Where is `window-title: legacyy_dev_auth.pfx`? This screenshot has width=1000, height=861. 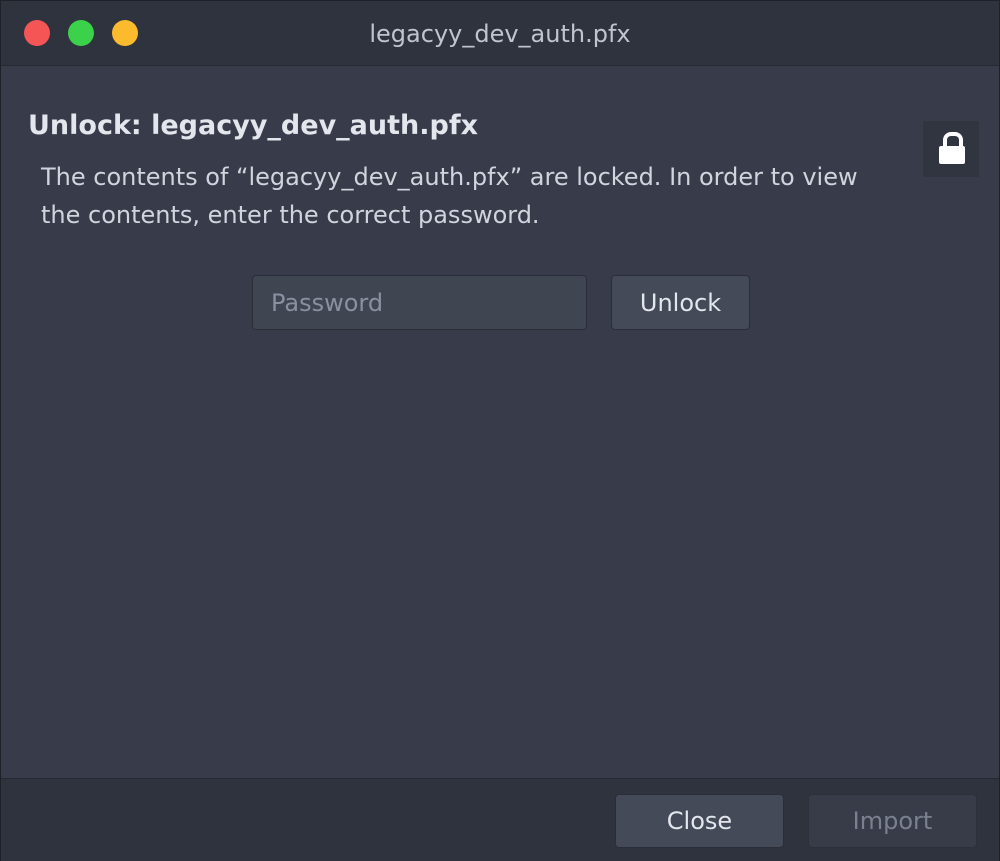 window-title: legacyy_dev_auth.pfx is located at coordinates (500, 34).